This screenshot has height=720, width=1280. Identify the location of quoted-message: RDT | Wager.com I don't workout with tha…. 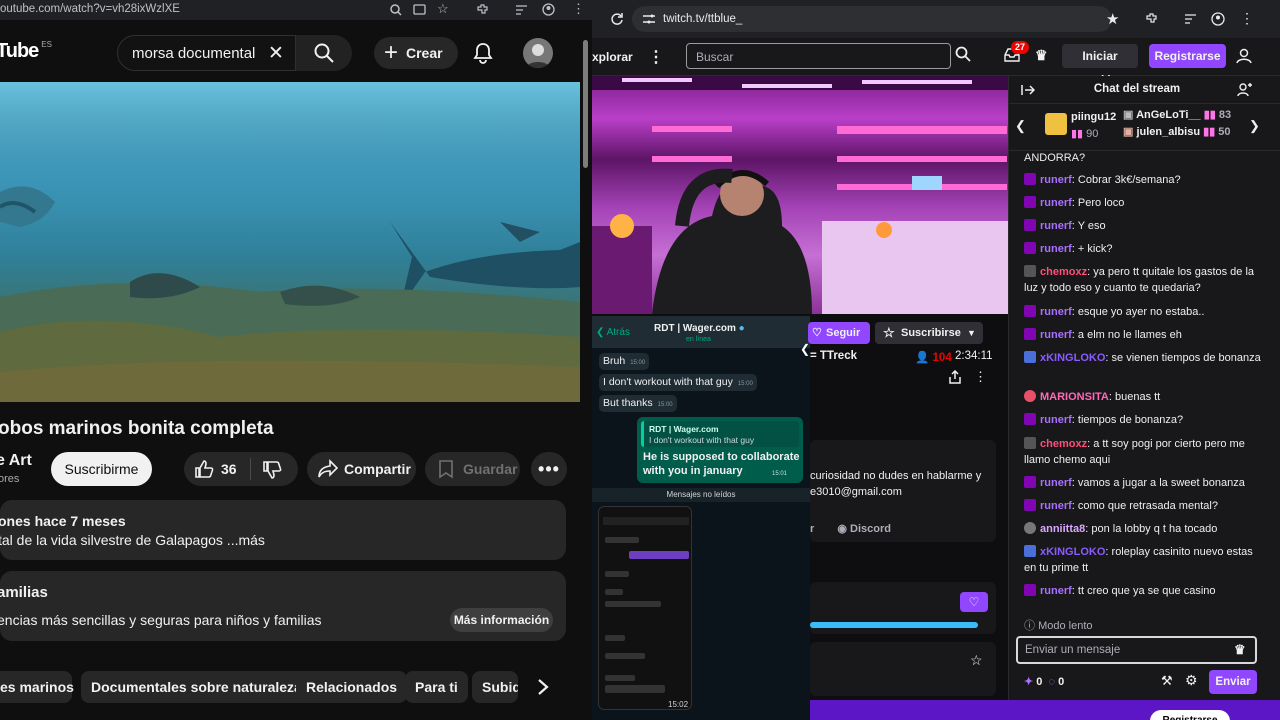
(720, 434).